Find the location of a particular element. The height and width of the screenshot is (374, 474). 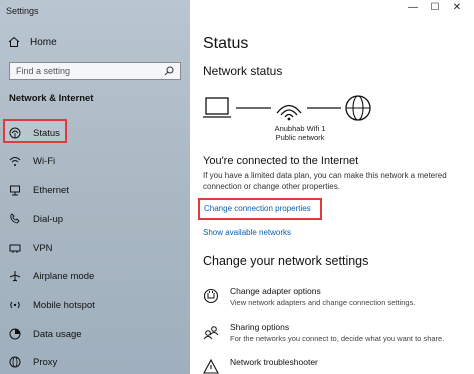

hotspot-icon is located at coordinates (14, 305).